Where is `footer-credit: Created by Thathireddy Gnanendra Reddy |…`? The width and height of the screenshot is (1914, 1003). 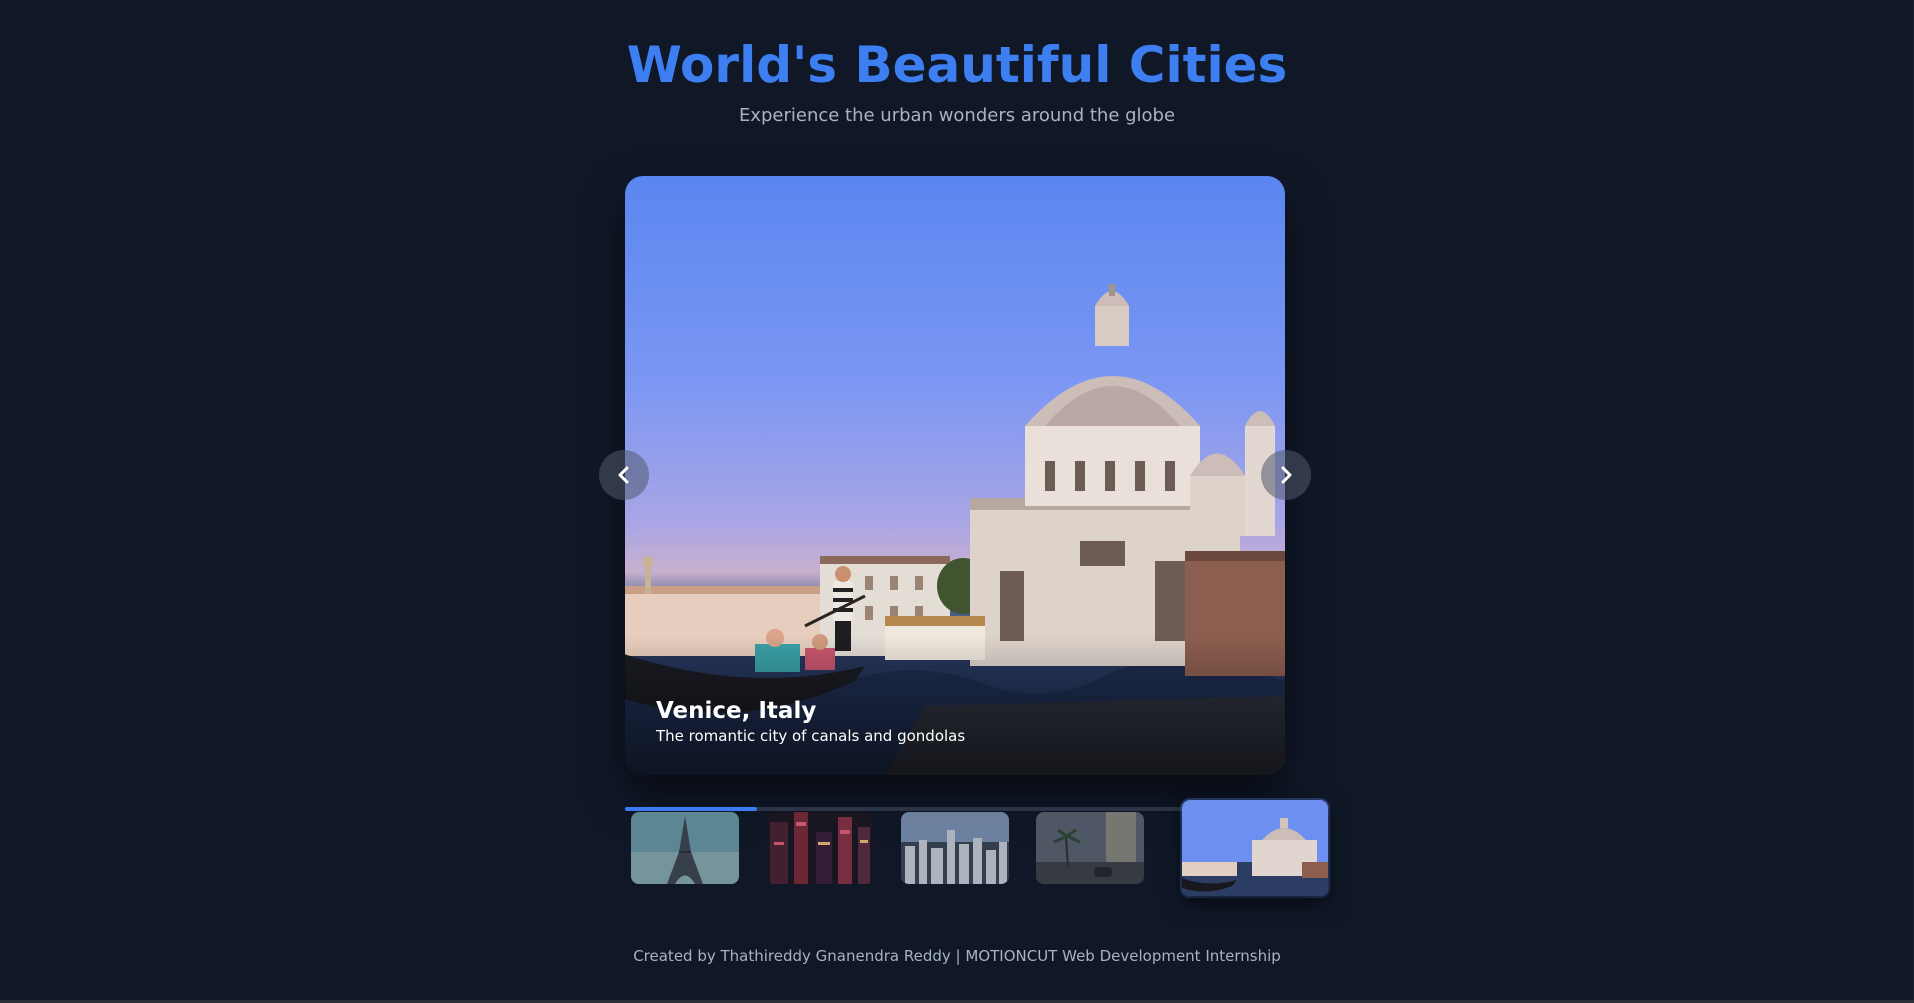 footer-credit: Created by Thathireddy Gnanendra Reddy |… is located at coordinates (957, 956).